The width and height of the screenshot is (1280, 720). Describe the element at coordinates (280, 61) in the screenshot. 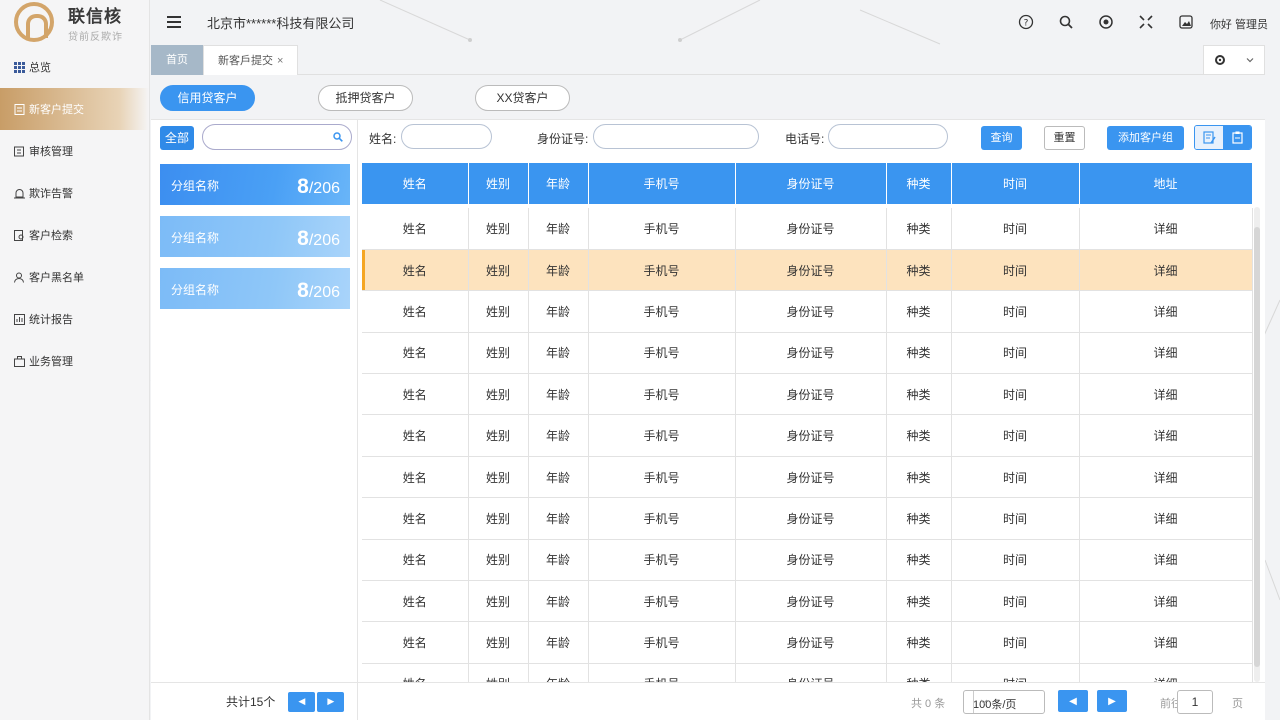

I see `tab-close-icon: ×` at that location.